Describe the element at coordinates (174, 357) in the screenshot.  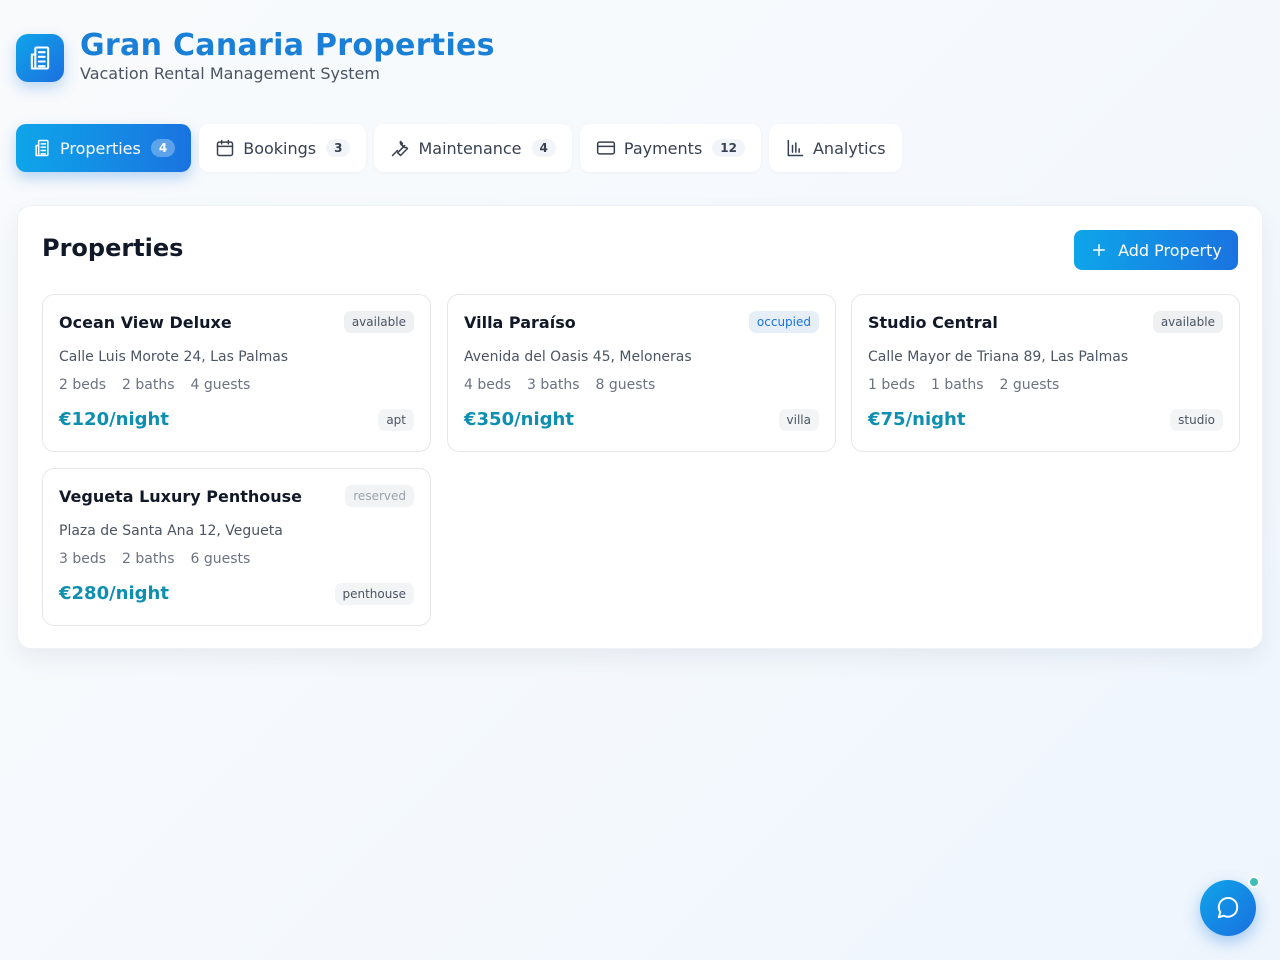
I see `property-address: Calle Luis Morote 24, Las Palmas` at that location.